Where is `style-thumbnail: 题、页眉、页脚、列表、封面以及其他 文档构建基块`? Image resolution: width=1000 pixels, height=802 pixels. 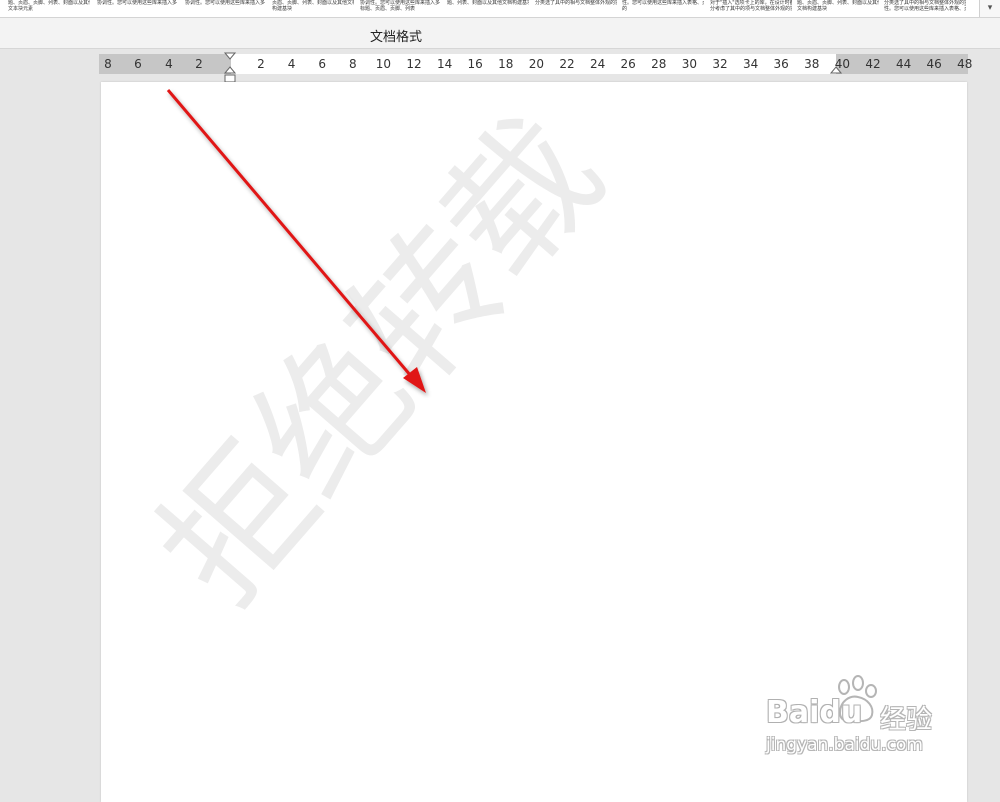 style-thumbnail: 题、页眉、页脚、列表、封面以及其他 文档构建基块 is located at coordinates (838, 8).